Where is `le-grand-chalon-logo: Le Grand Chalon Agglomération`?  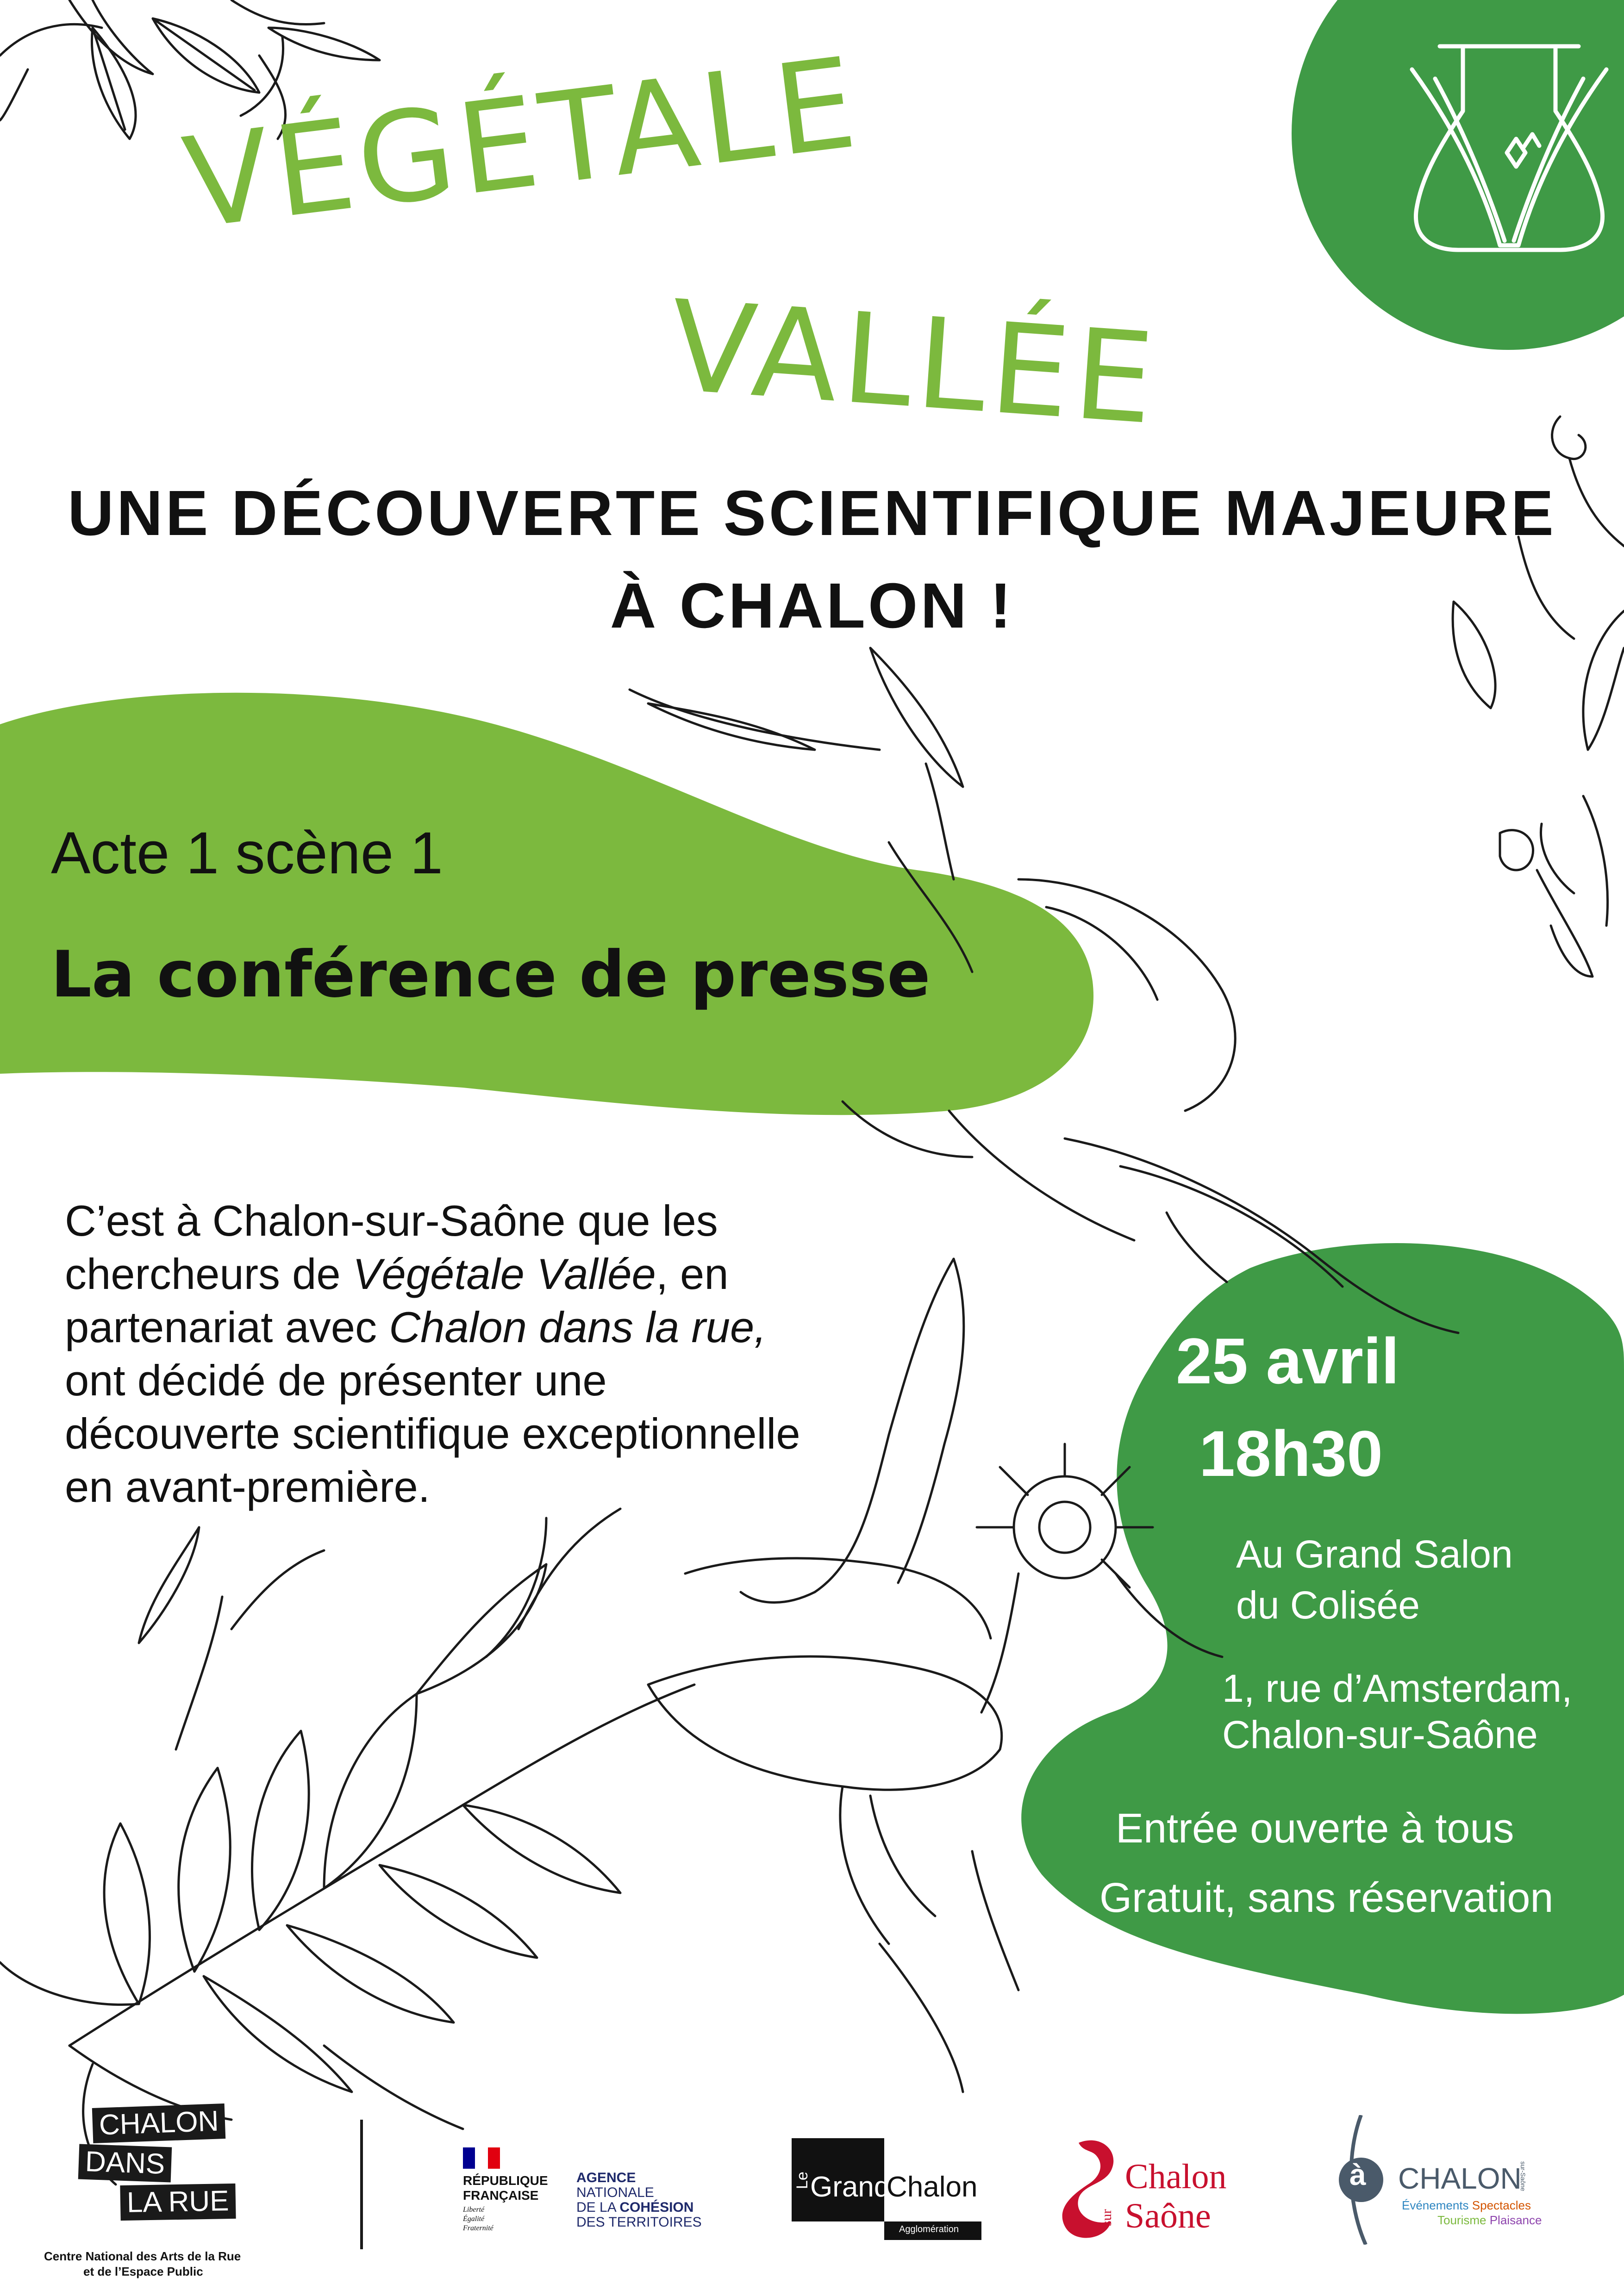
le-grand-chalon-logo: Le Grand Chalon Agglomération is located at coordinates (889, 2191).